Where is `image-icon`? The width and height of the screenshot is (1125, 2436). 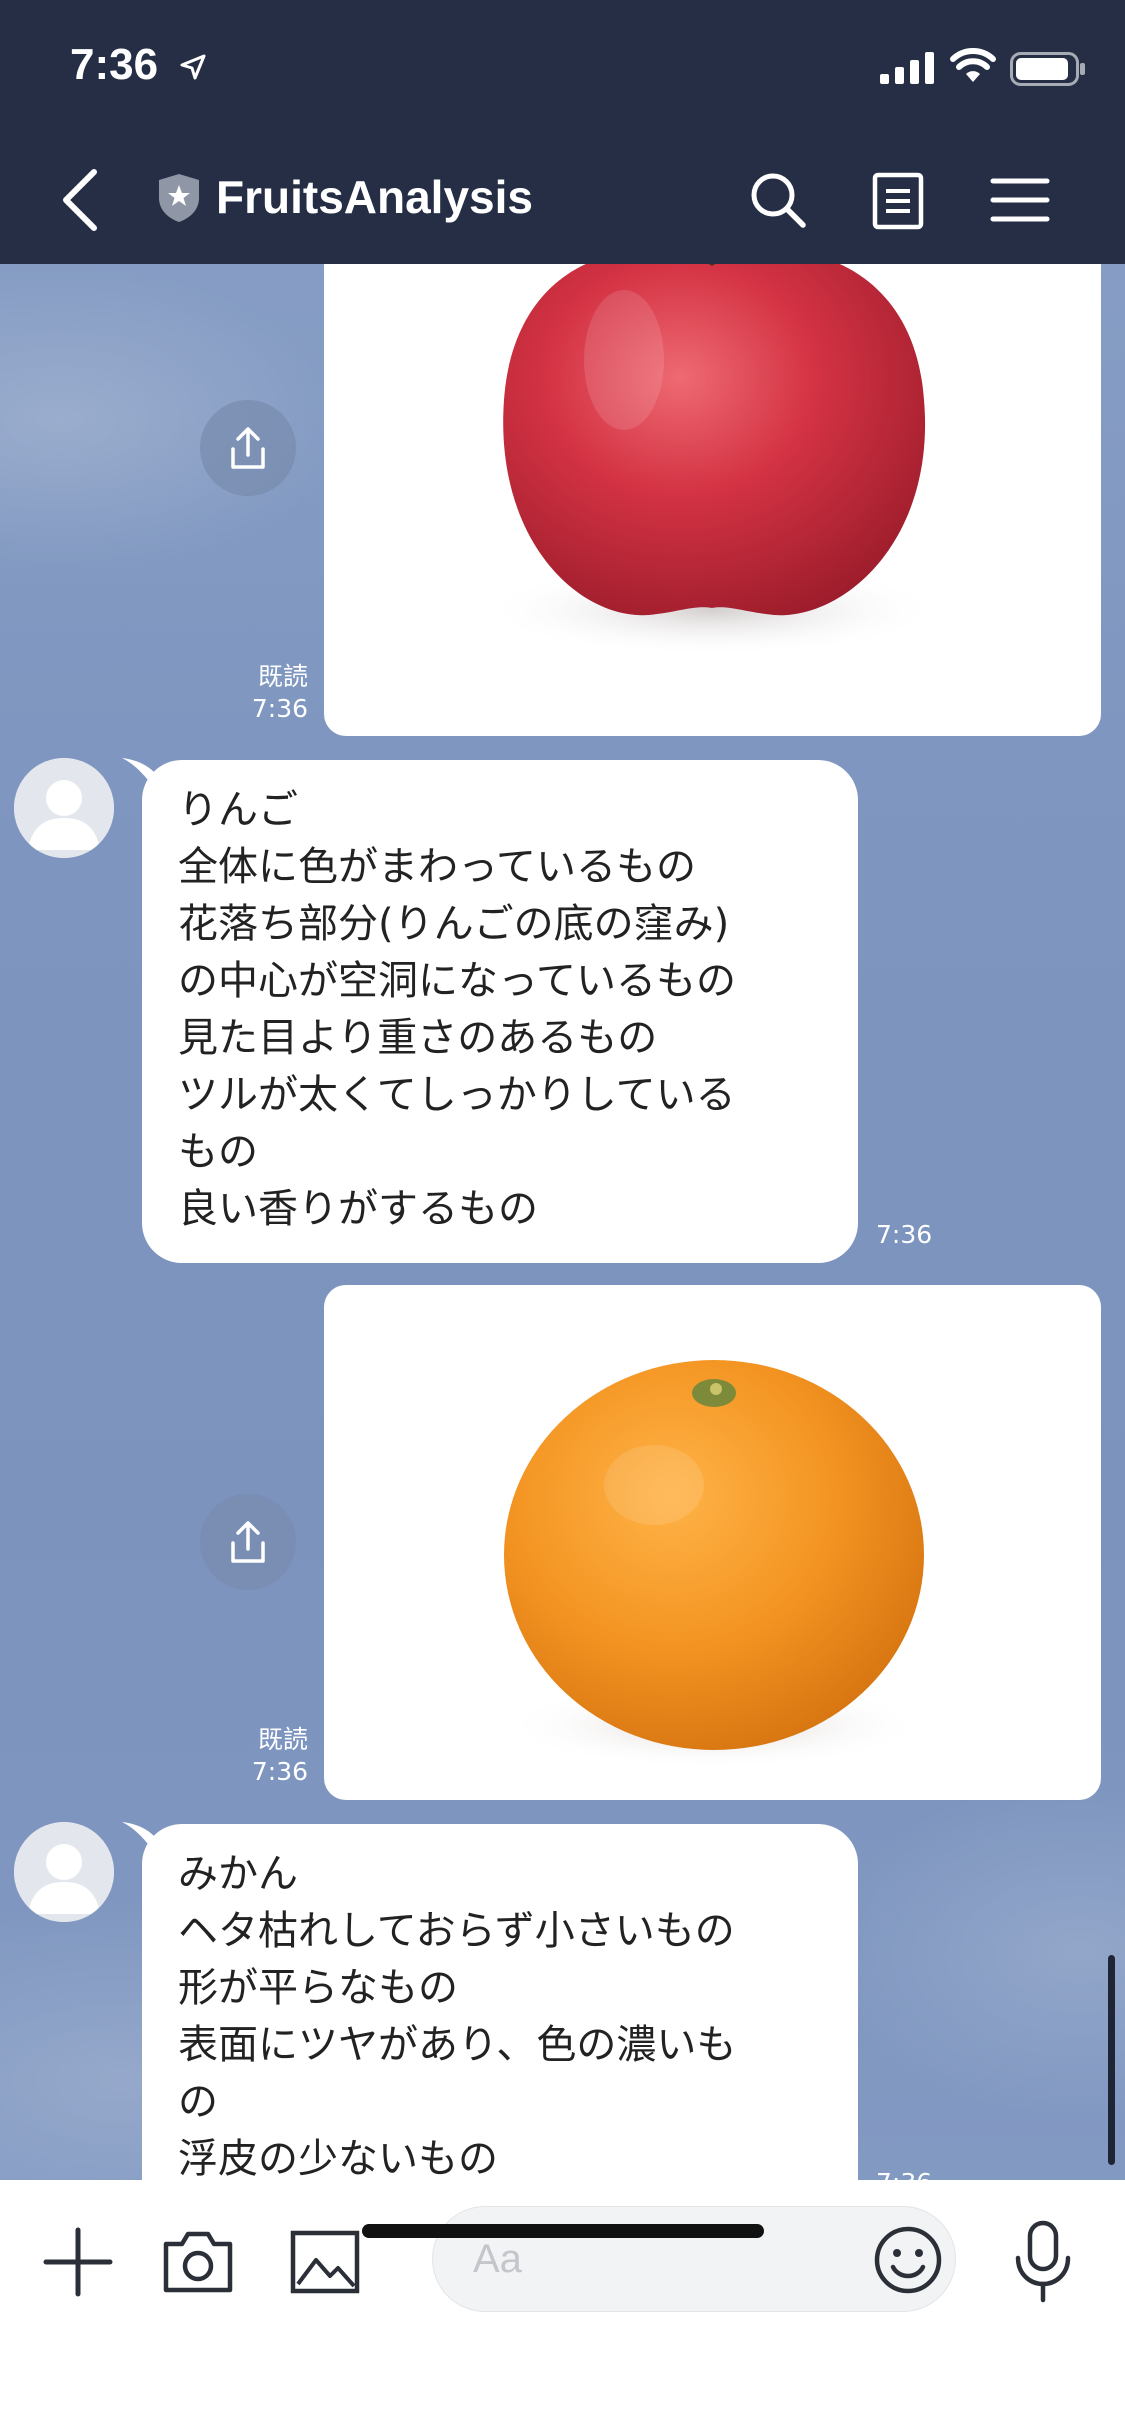 image-icon is located at coordinates (325, 2262).